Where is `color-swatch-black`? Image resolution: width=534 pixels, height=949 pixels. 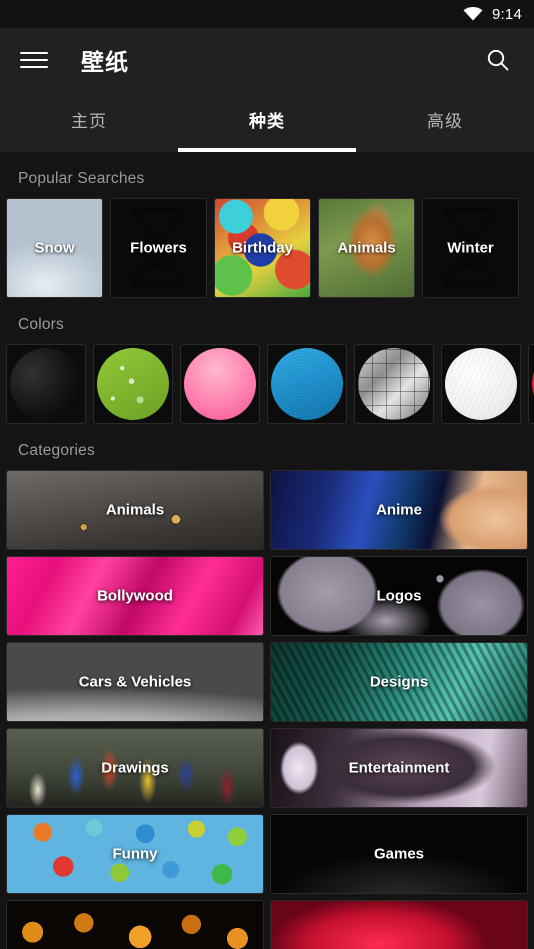
color-swatch-black is located at coordinates (46, 384).